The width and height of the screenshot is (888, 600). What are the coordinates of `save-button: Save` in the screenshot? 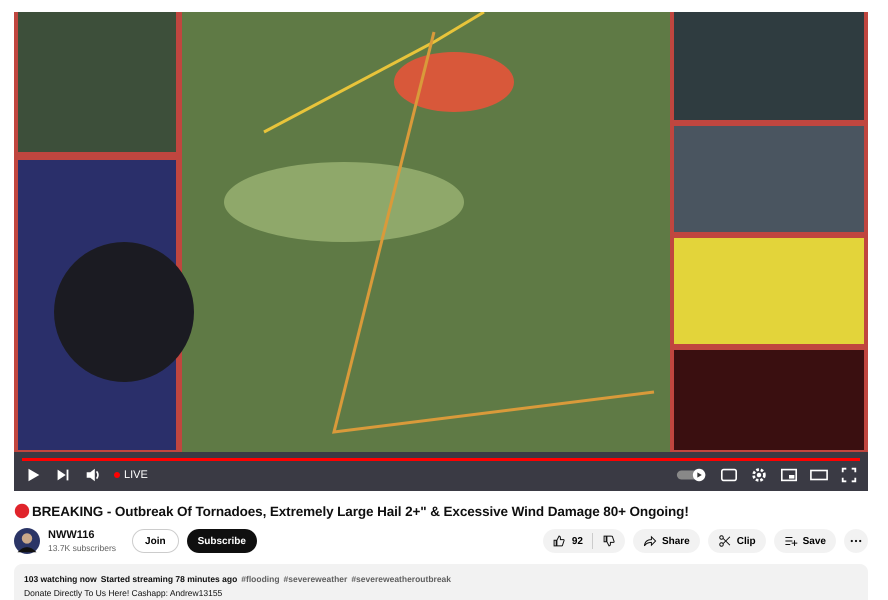 It's located at (805, 541).